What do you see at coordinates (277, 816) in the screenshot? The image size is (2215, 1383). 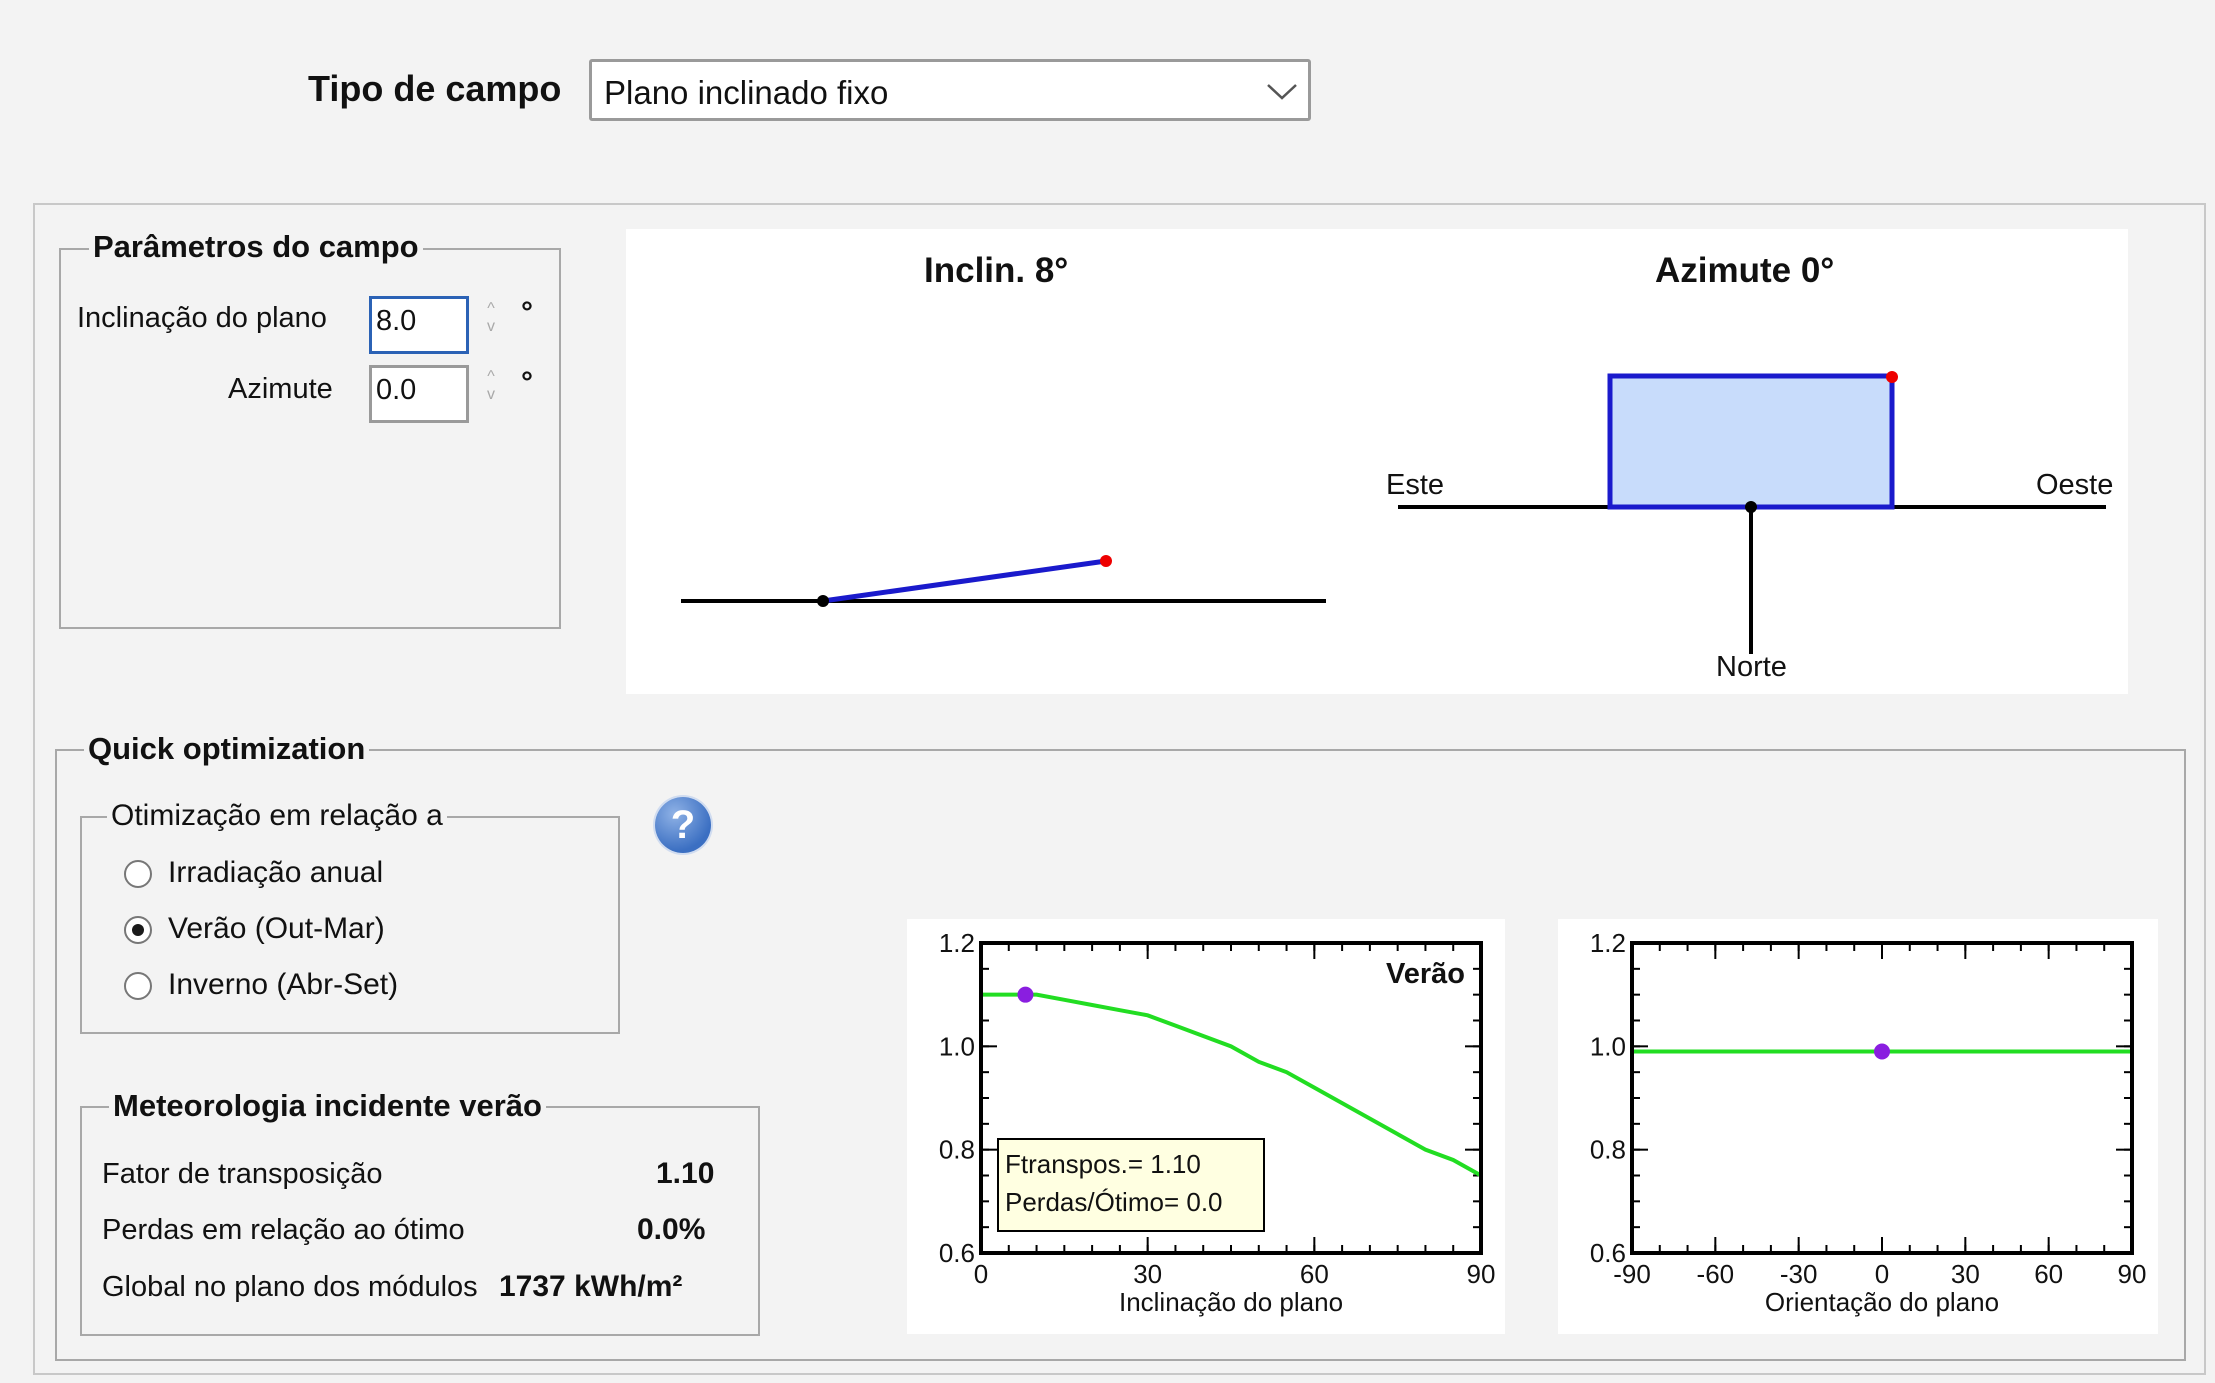 I see `optimization-choice-title: Otimização em relação a` at bounding box center [277, 816].